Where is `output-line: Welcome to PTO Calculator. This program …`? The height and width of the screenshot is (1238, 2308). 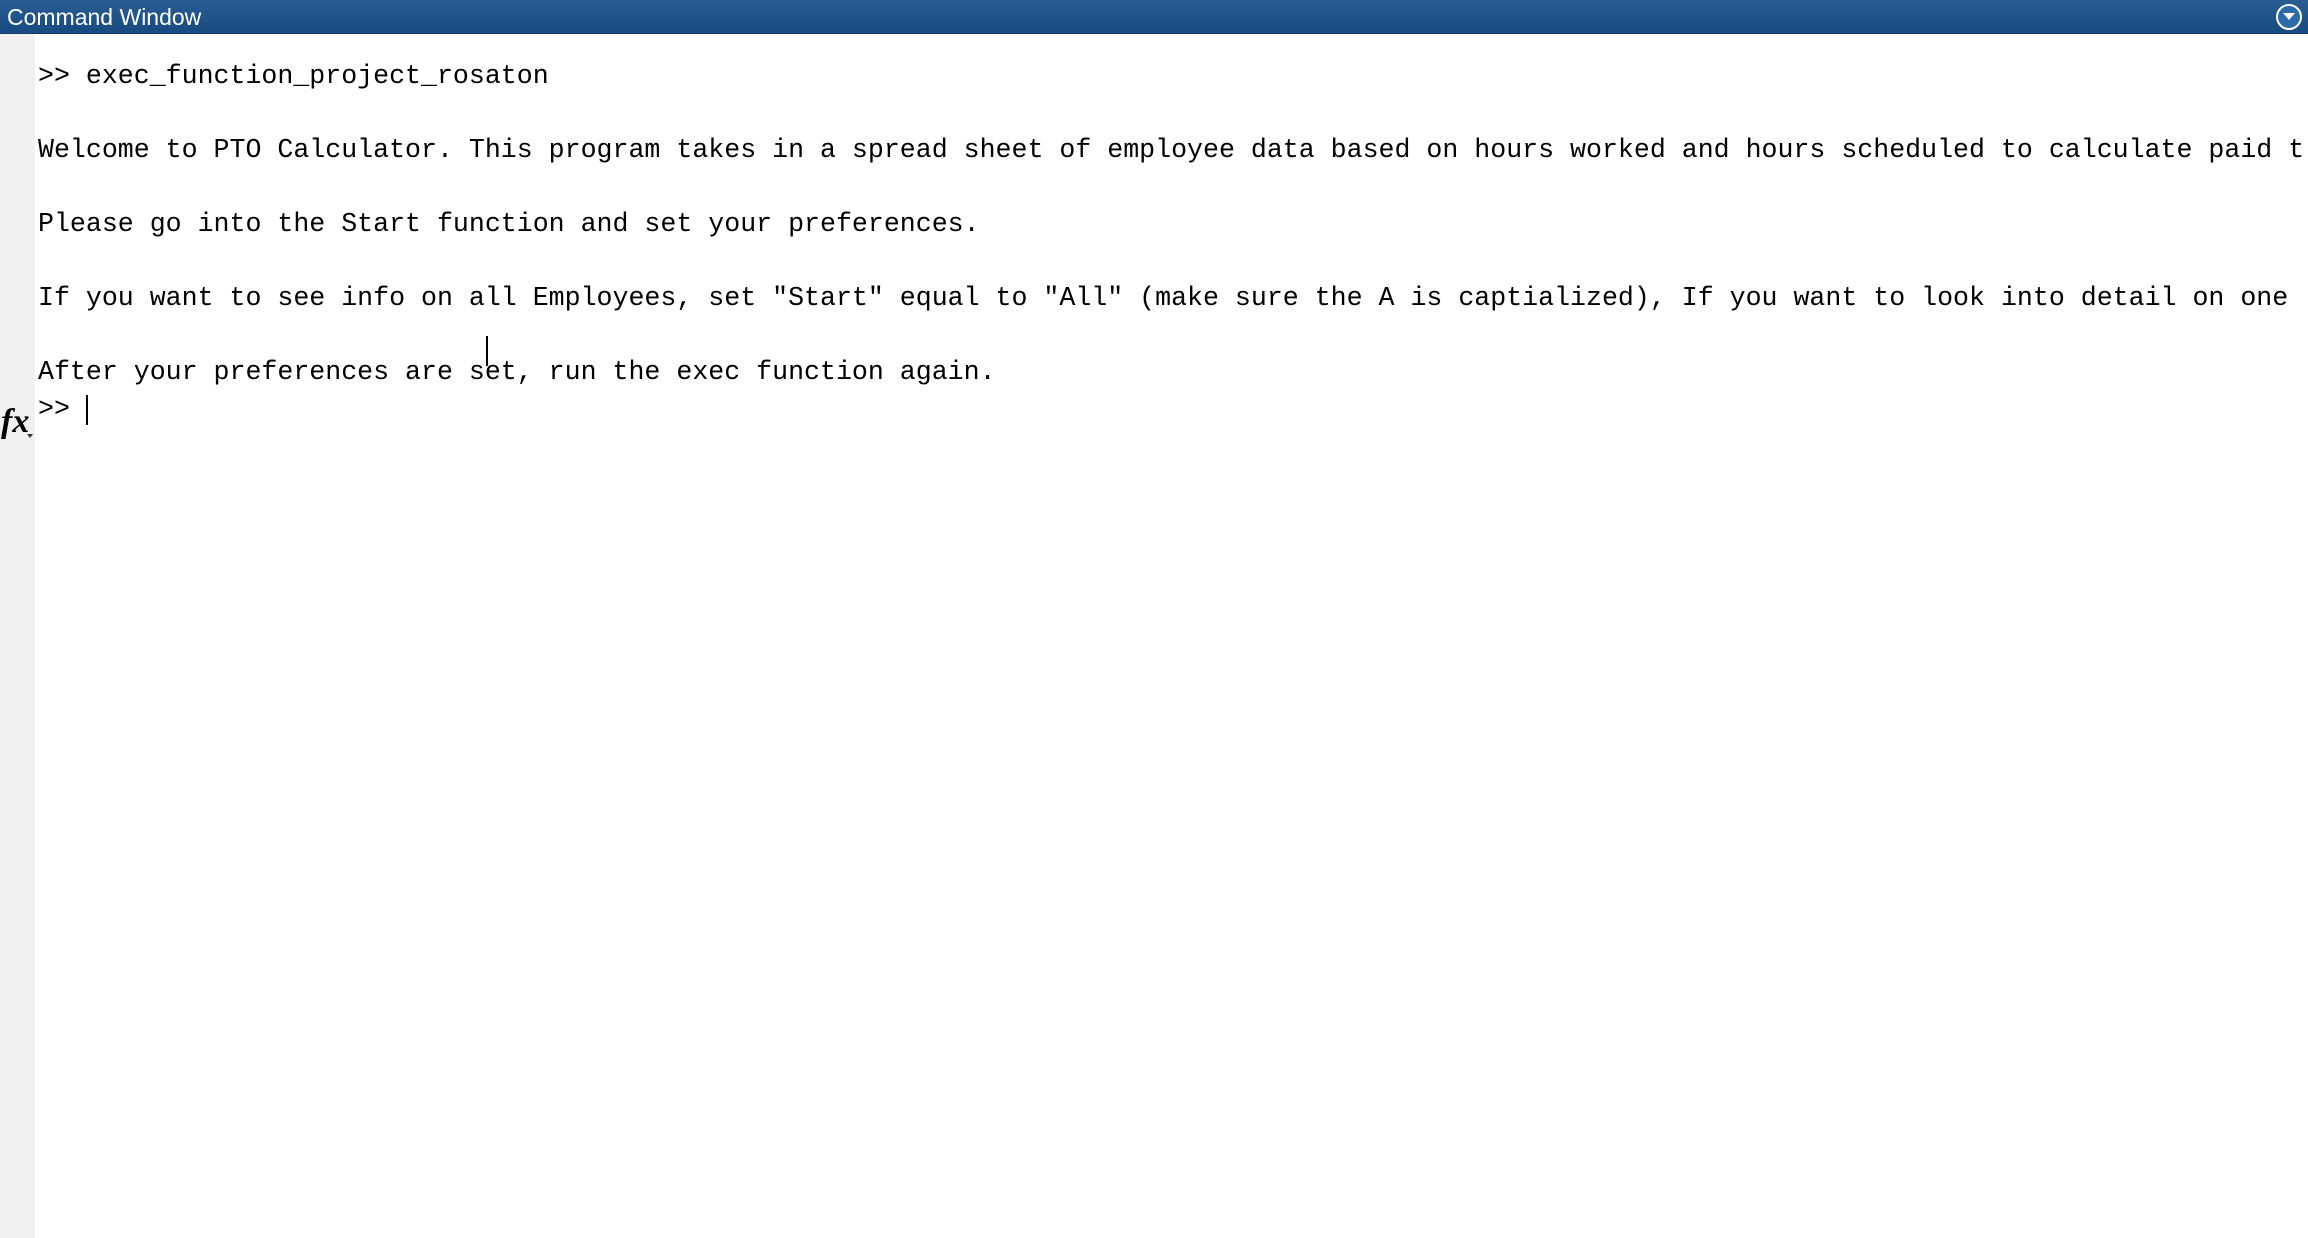 output-line: Welcome to PTO Calculator. This program … is located at coordinates (1171, 150).